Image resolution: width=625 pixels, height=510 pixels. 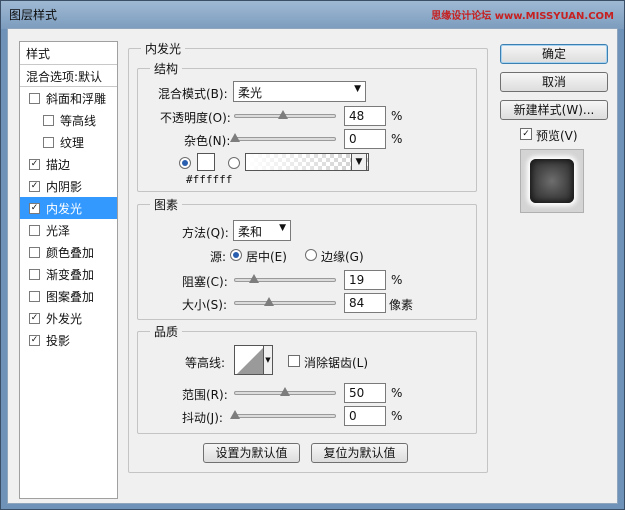 I want to click on quality-group: 品质 等高线: ▼ 消除锯齿(L) 范围(R): 50 % 抖动(J): 0 %, so click(x=307, y=378).